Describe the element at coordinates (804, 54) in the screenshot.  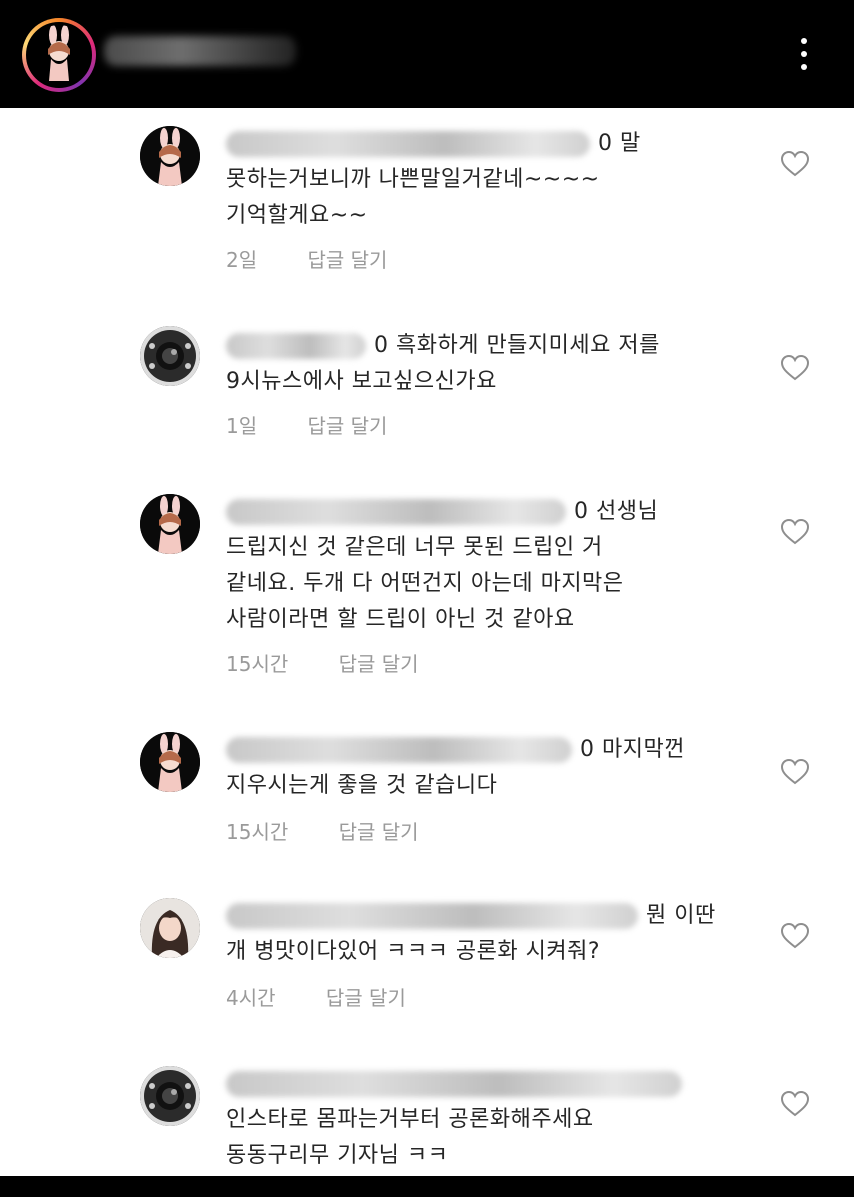
I see `more-vertical-icon` at that location.